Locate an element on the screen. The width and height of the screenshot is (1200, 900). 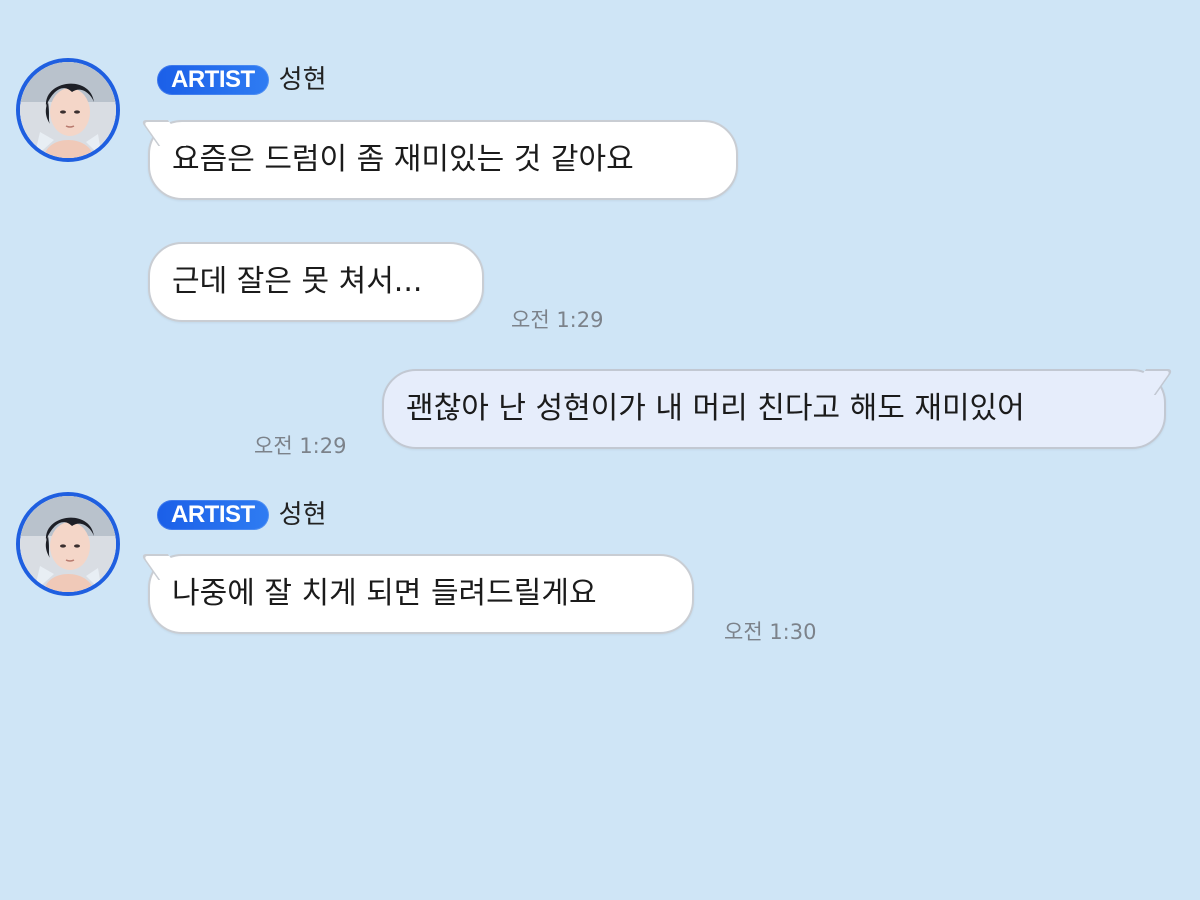
message-text: 요즘은 드럼이 좀 재미있는 것 같아요 is located at coordinates (403, 159).